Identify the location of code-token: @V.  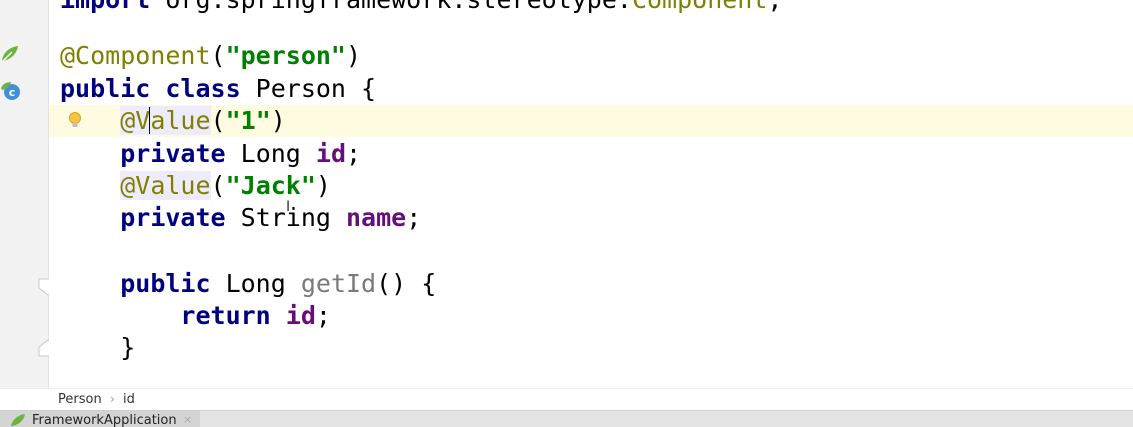
(135, 120).